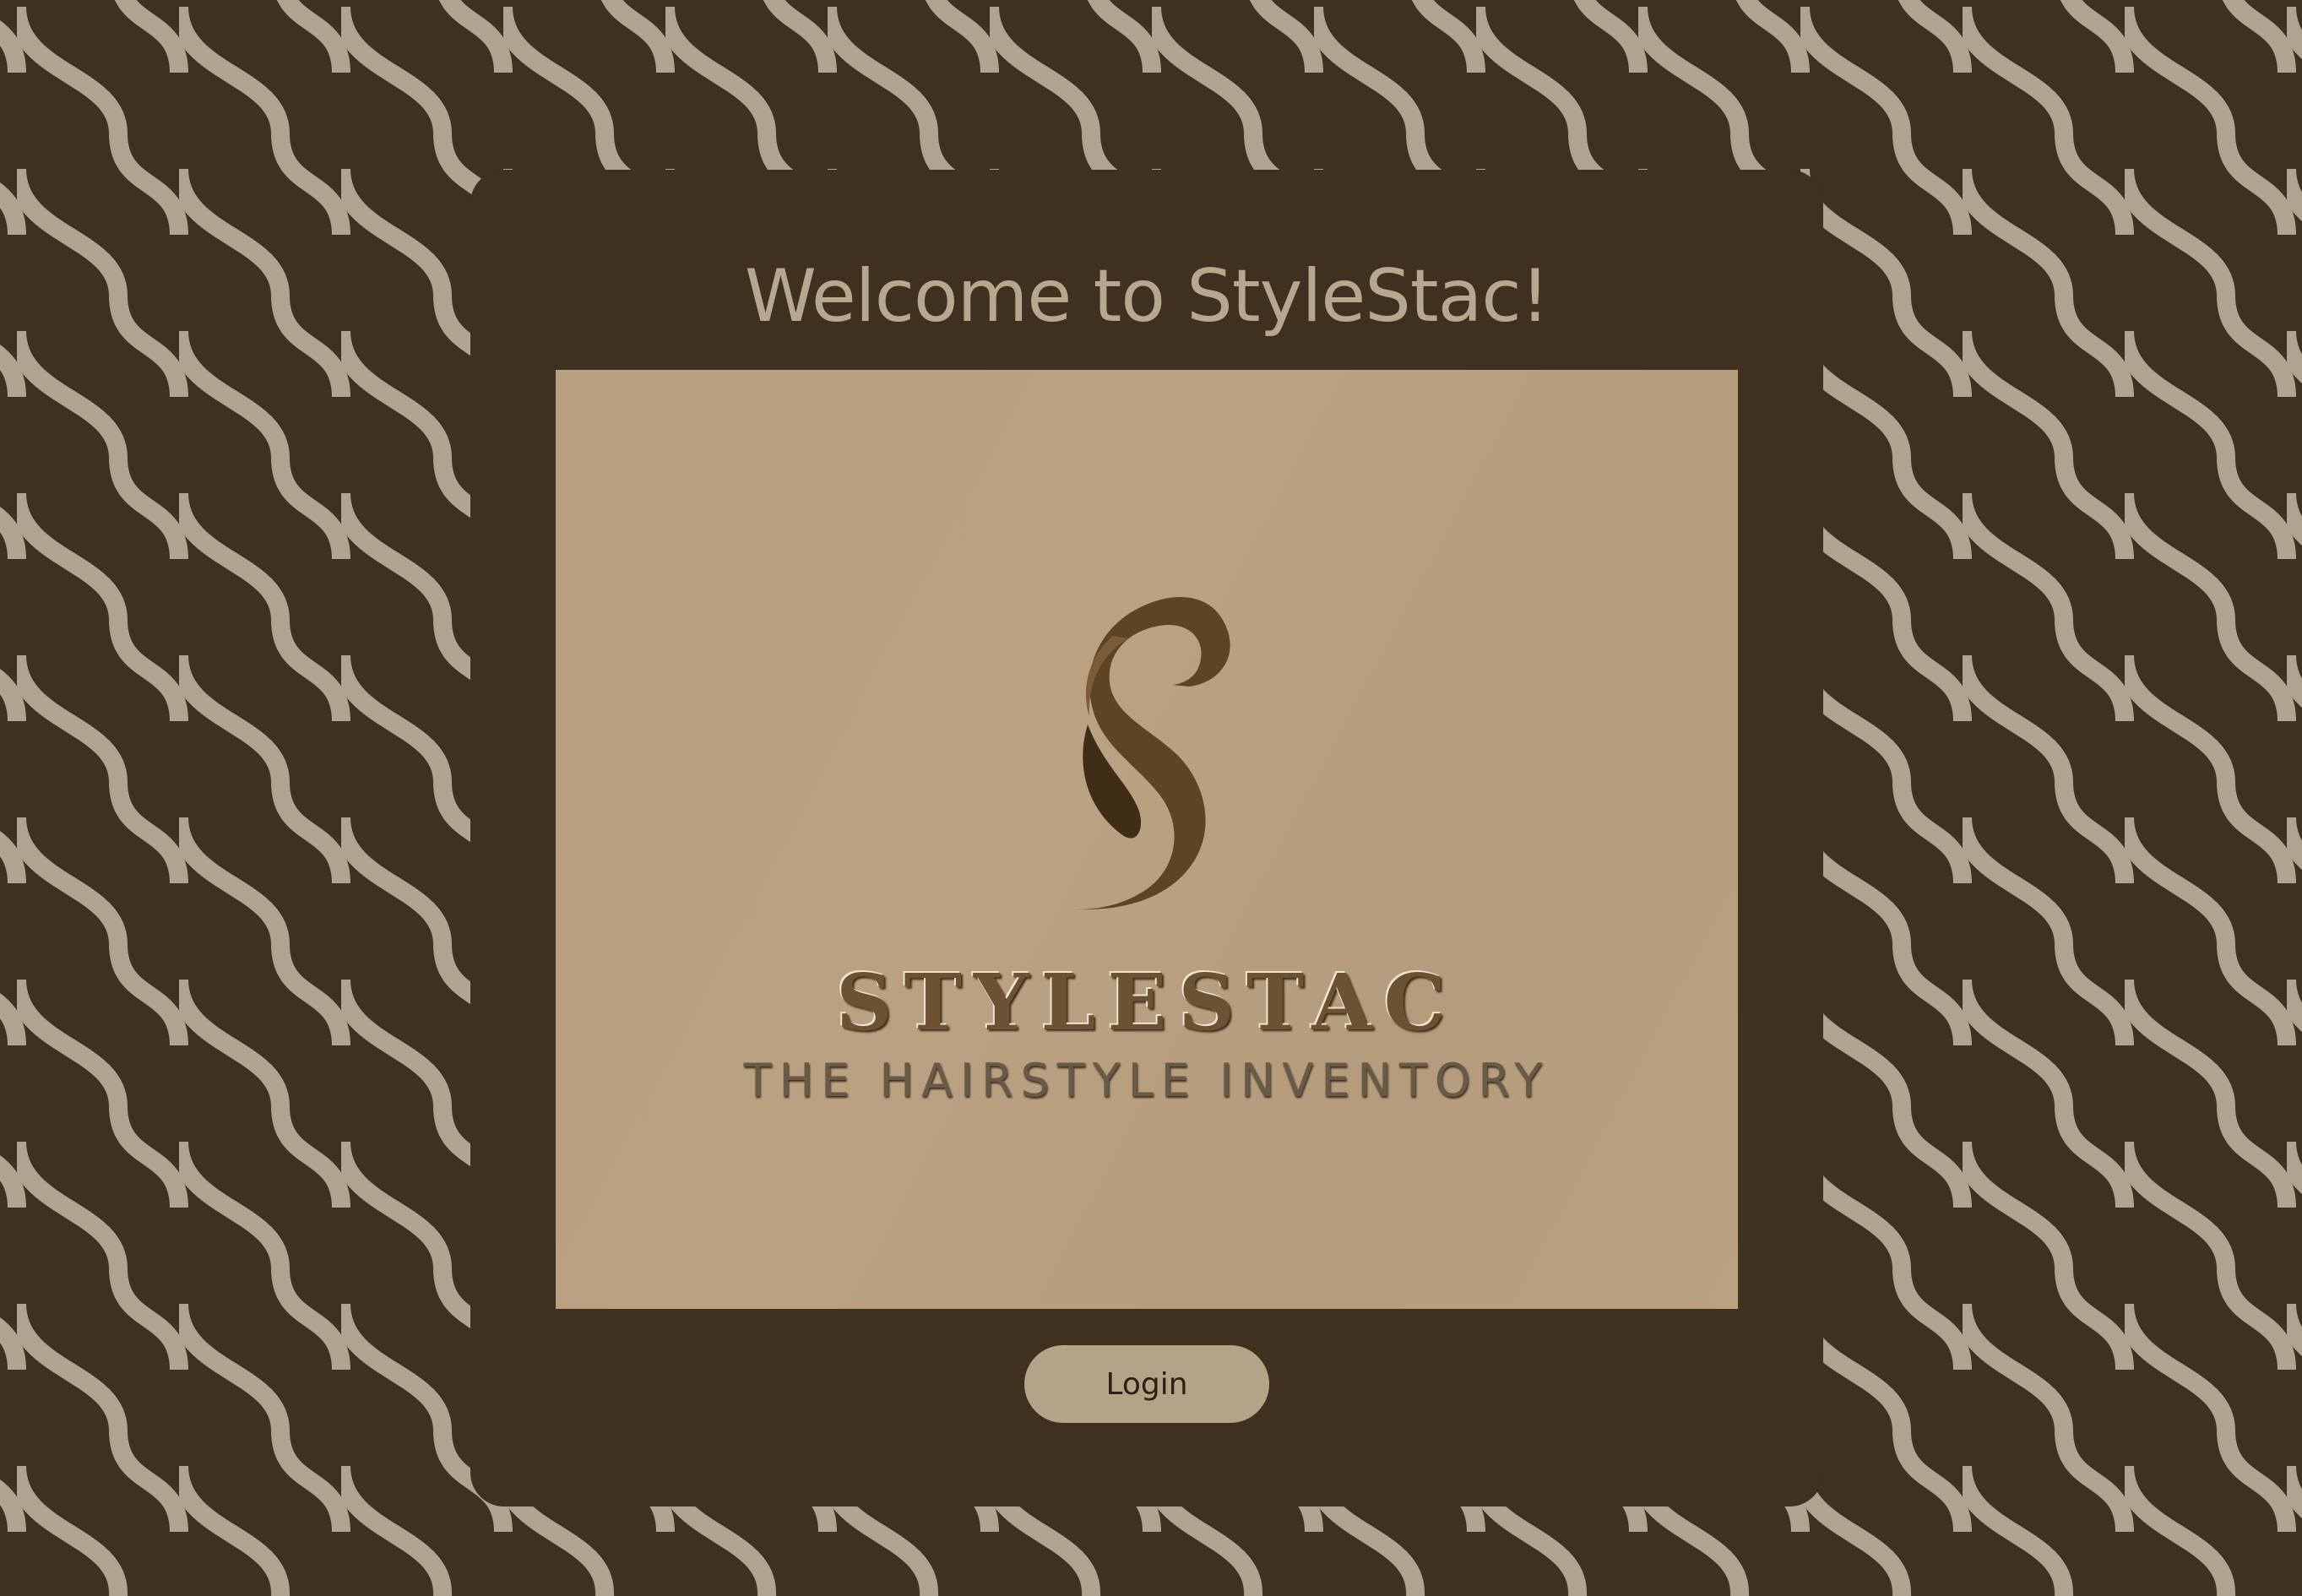  Describe the element at coordinates (1147, 296) in the screenshot. I see `page-title: Welcome to StyleStac!` at that location.